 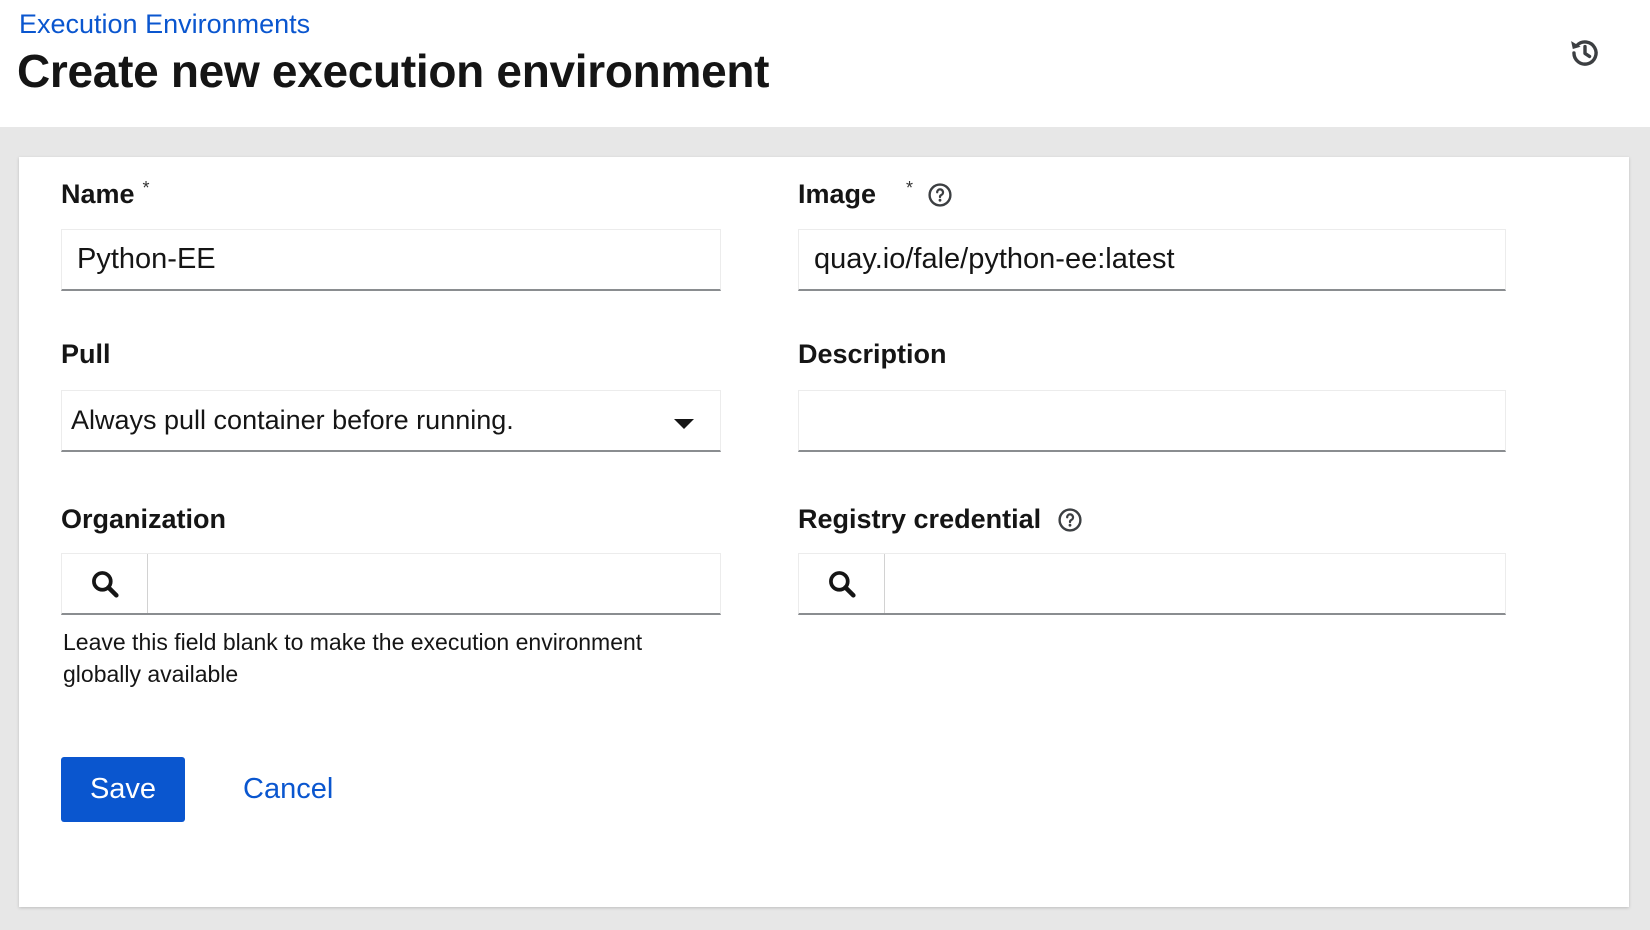 I want to click on organization-label: Organization, so click(x=144, y=519).